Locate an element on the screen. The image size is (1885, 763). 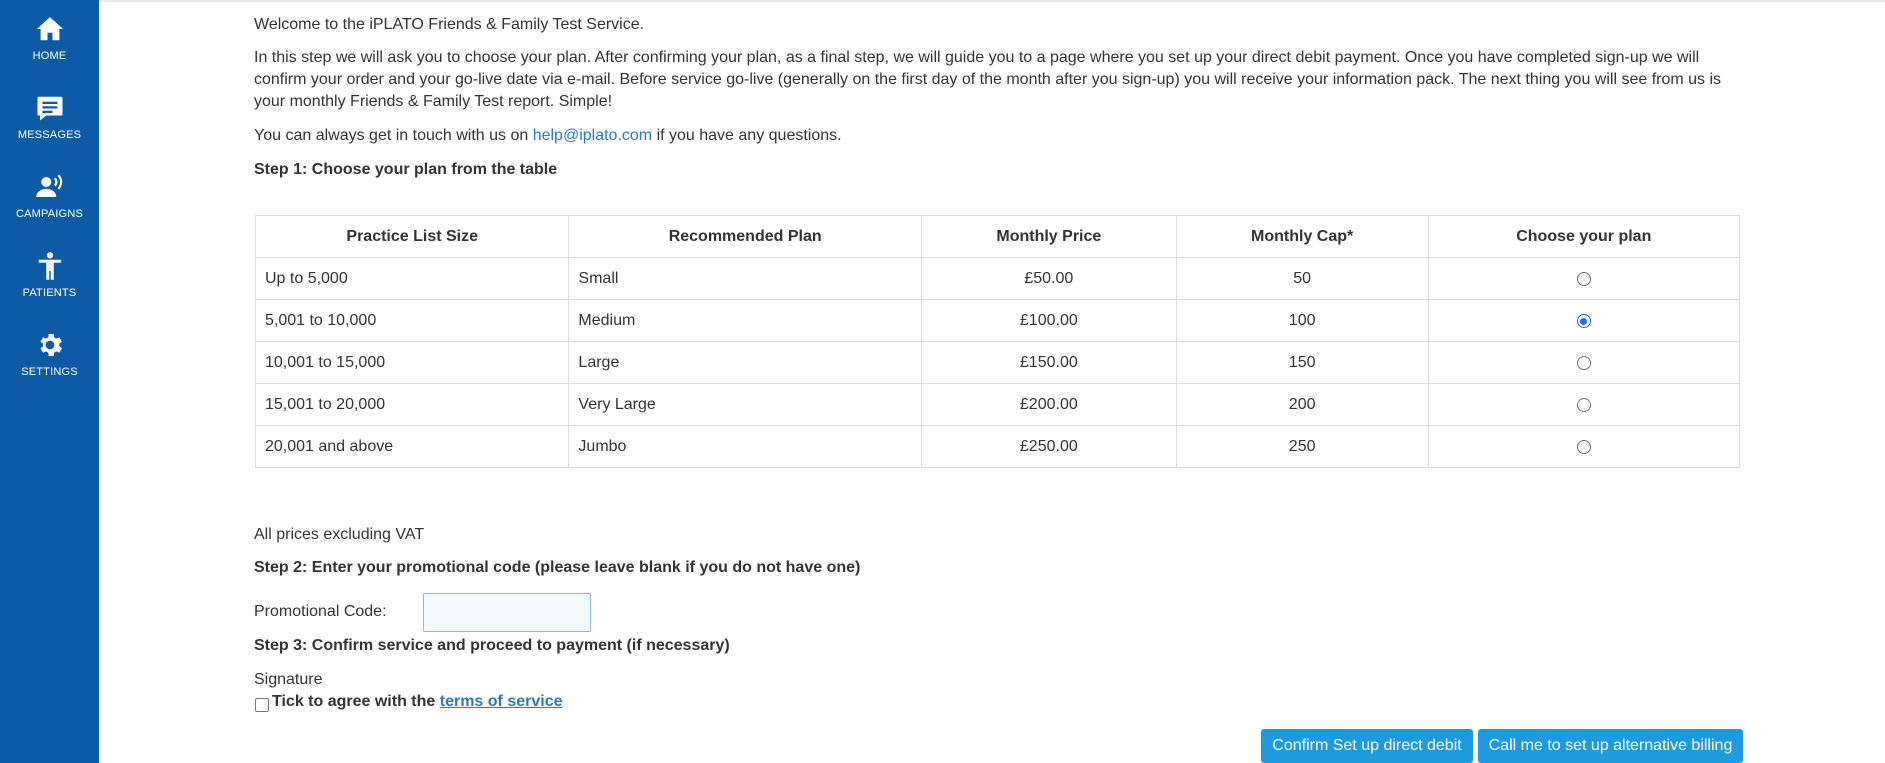
plan-radio-very-large is located at coordinates (1583, 405).